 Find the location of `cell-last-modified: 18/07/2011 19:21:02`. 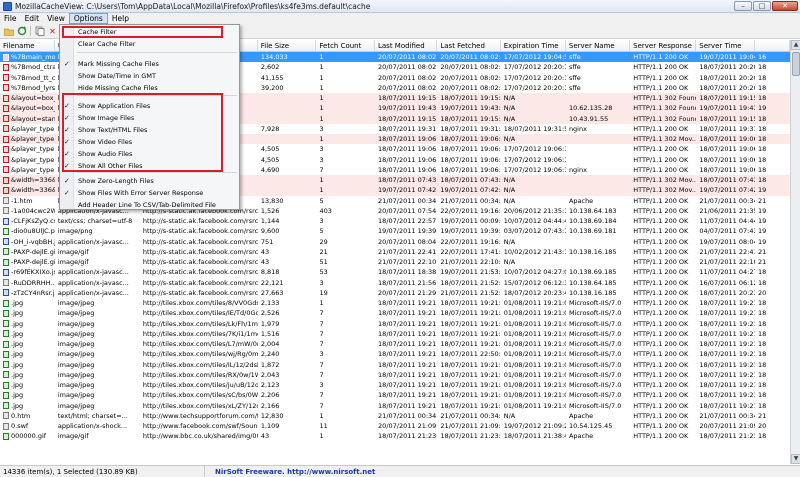

cell-last-modified: 18/07/2011 19:21:02 is located at coordinates (407, 374).